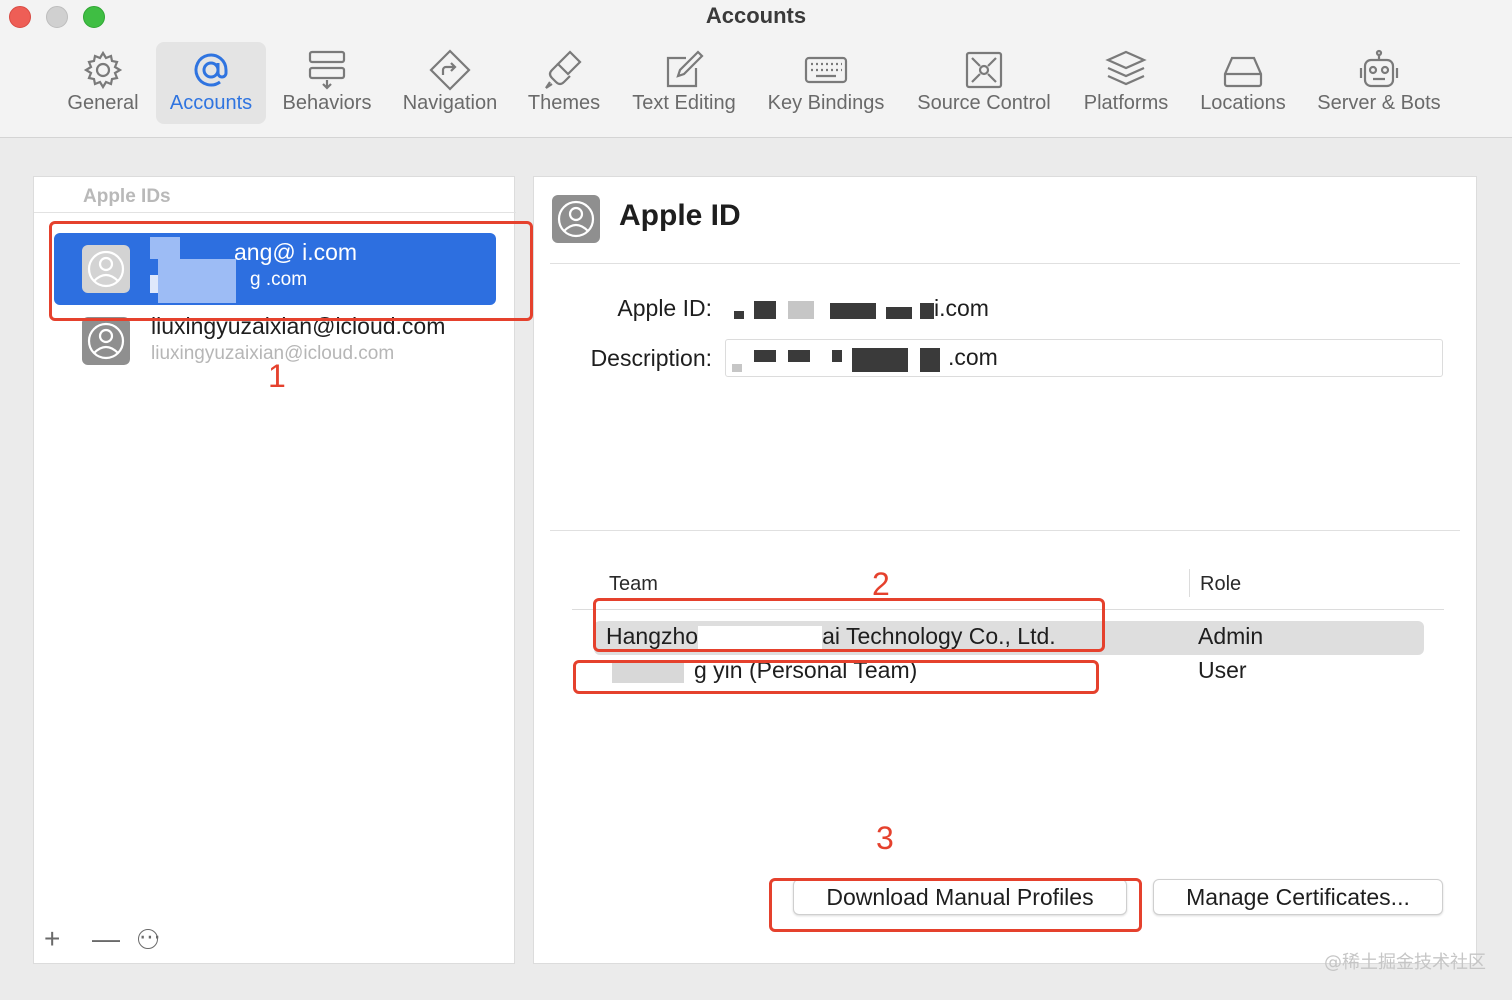  I want to click on source-control-icon, so click(984, 70).